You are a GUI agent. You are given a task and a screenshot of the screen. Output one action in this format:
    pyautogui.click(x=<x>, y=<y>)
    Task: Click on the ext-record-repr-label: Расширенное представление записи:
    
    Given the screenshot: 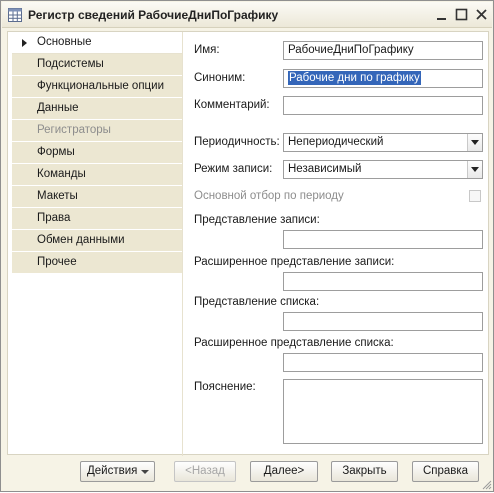 What is the action you would take?
    pyautogui.click(x=294, y=262)
    